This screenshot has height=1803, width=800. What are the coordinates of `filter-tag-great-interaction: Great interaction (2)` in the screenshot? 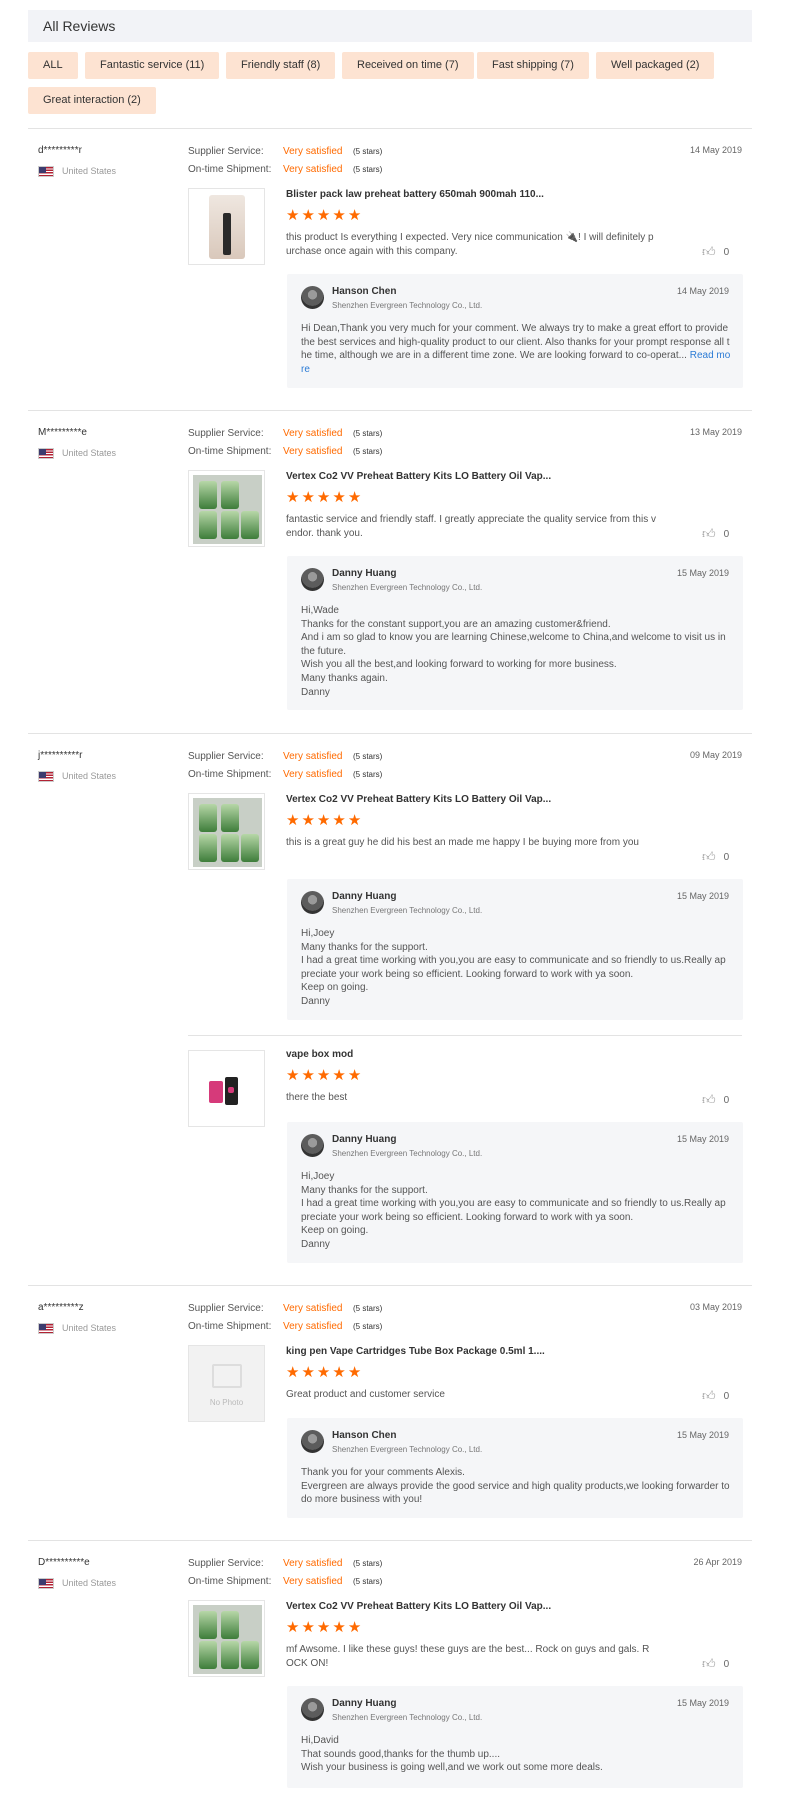 It's located at (92, 100).